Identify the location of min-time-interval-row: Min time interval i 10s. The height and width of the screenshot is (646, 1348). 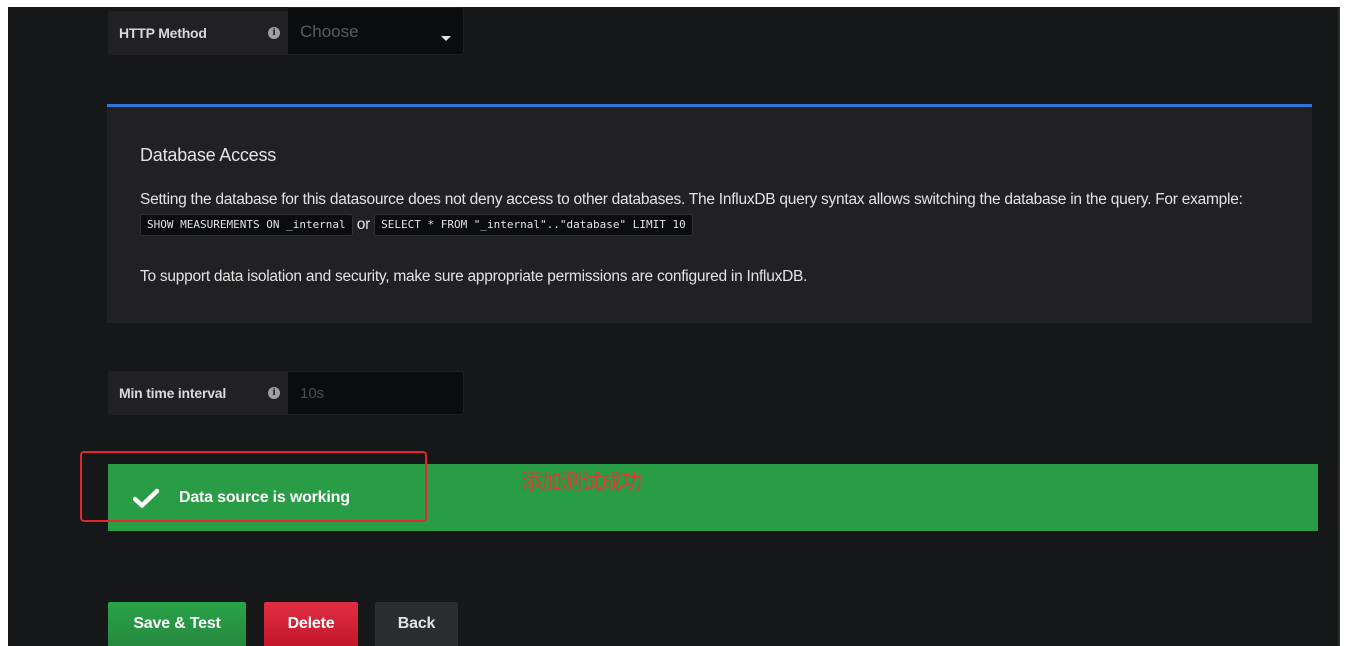
(286, 393).